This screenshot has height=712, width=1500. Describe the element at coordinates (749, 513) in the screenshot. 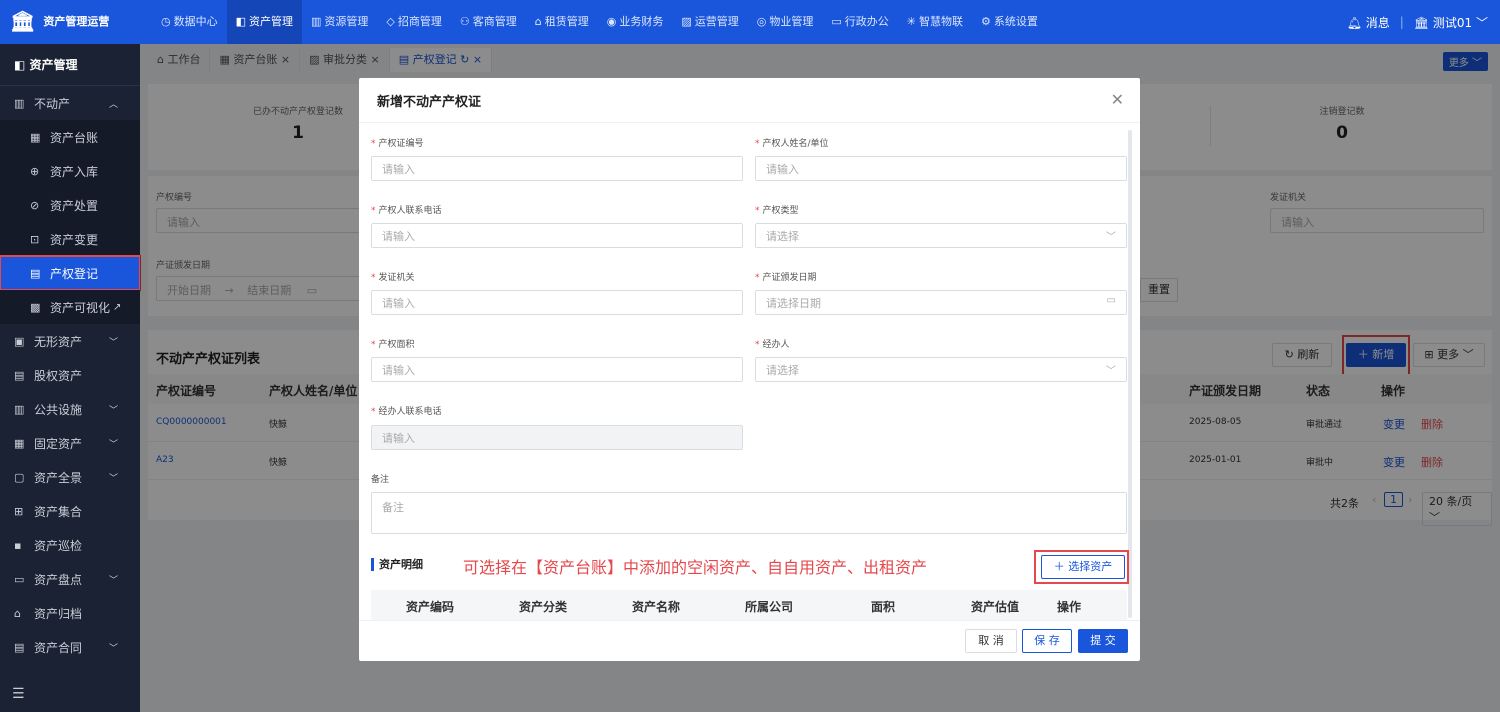

I see `remark-textarea: 备注` at that location.